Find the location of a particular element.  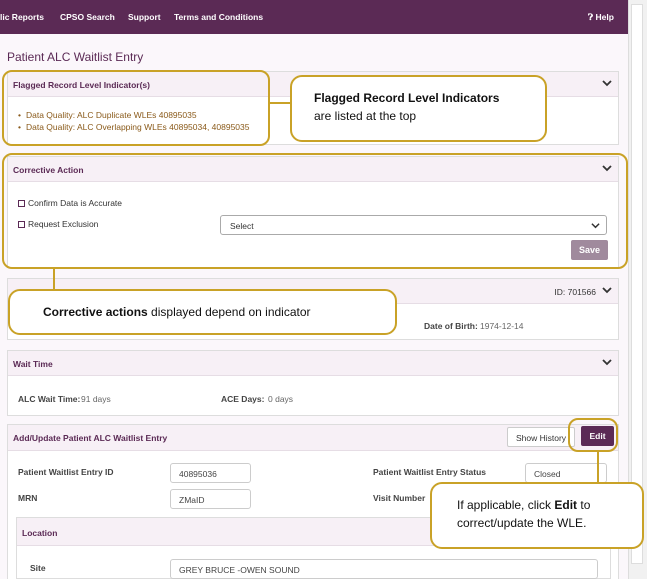

nav-support: Support is located at coordinates (144, 17).